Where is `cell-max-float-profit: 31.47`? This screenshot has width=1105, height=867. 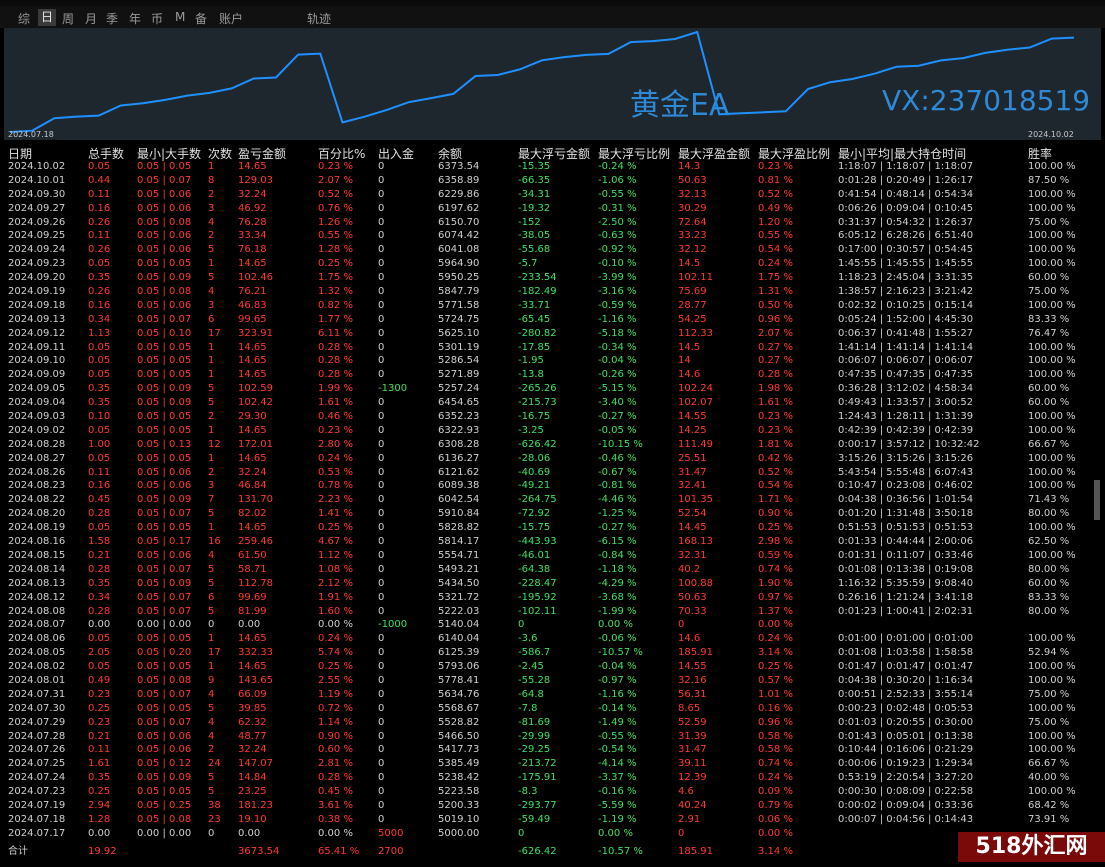 cell-max-float-profit: 31.47 is located at coordinates (692, 750).